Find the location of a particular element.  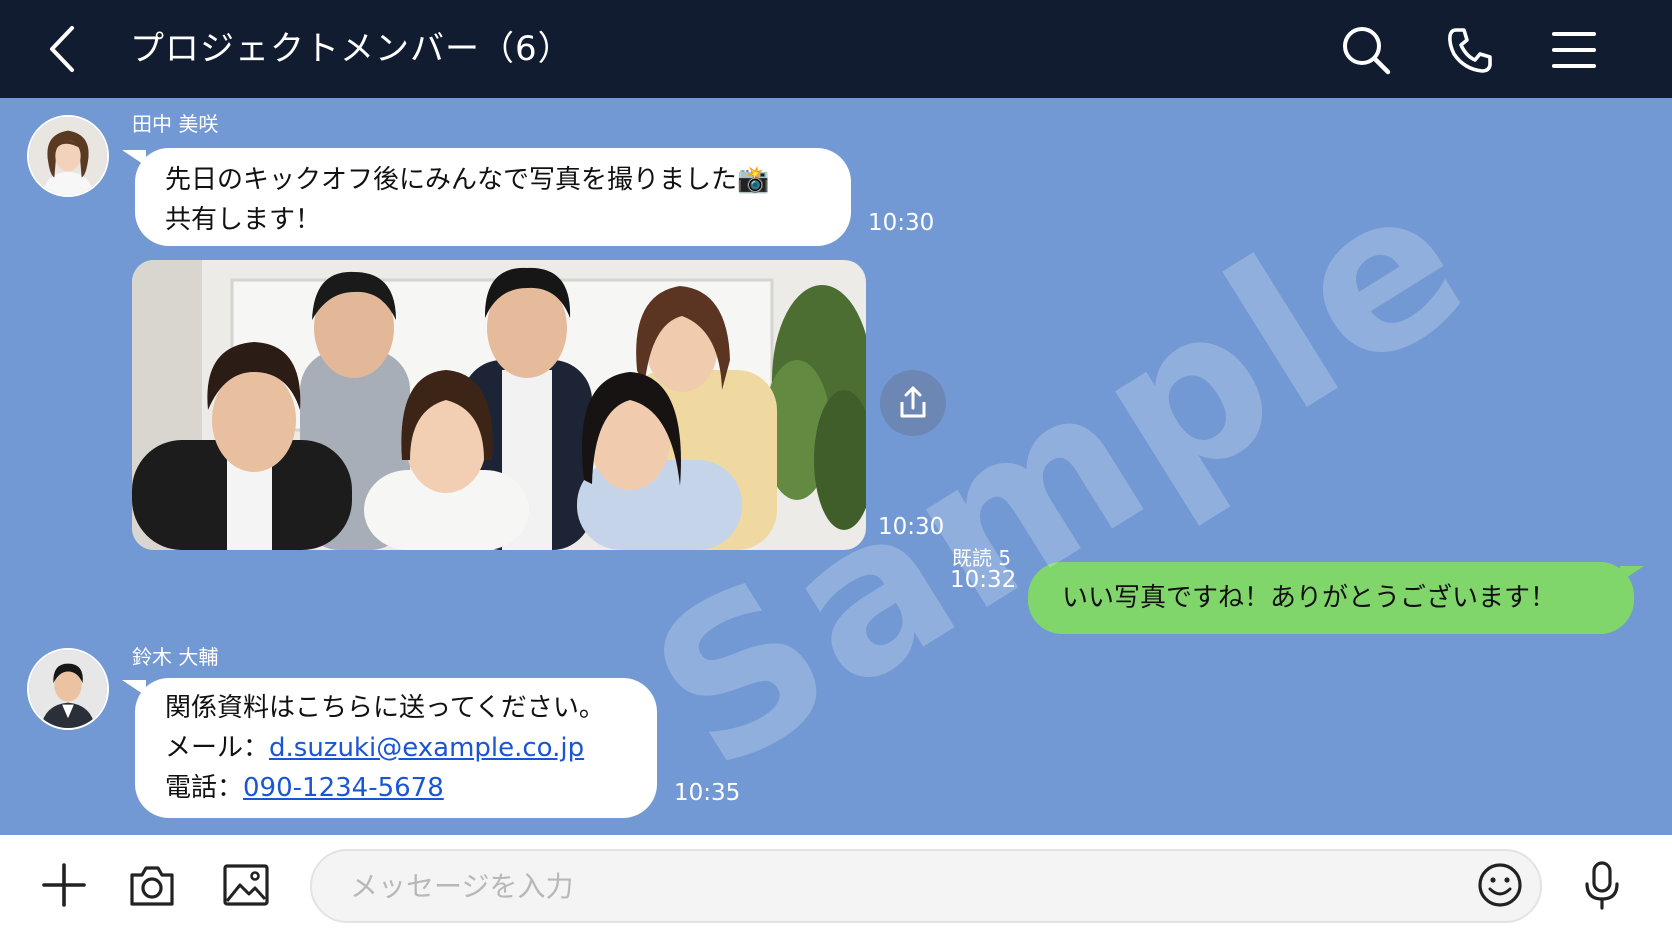

back-button is located at coordinates (63, 49).